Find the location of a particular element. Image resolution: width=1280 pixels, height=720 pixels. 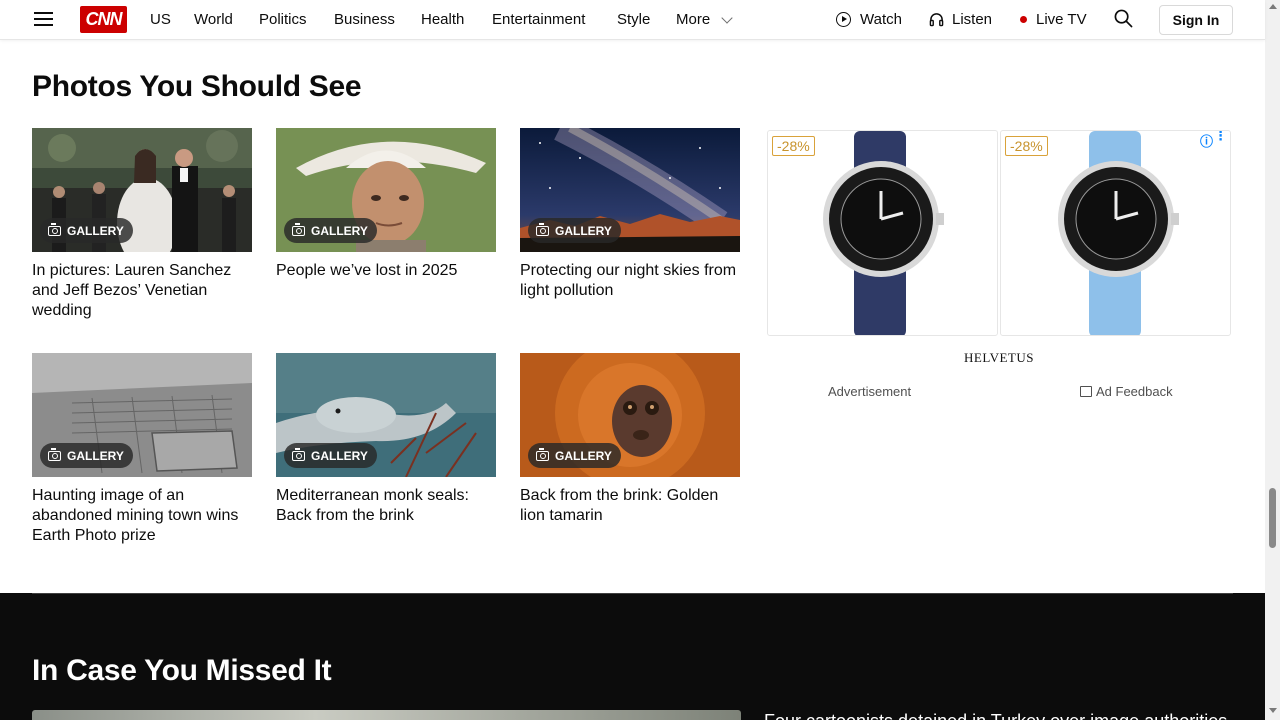

ad-info-icon: ⓘ is located at coordinates (1206, 140).